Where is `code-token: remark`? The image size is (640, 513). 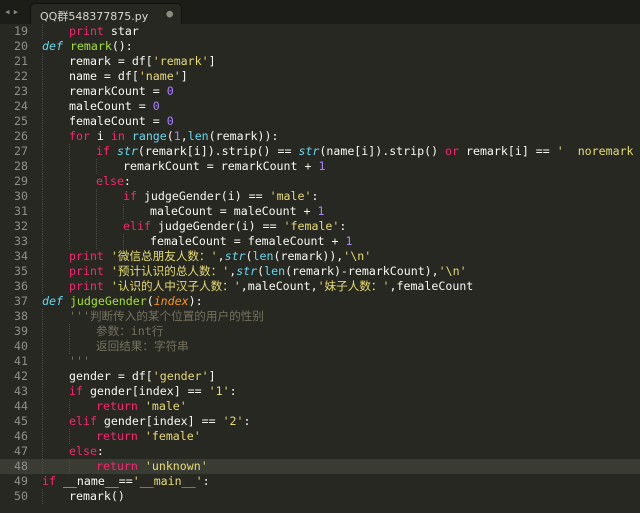 code-token: remark is located at coordinates (90, 46).